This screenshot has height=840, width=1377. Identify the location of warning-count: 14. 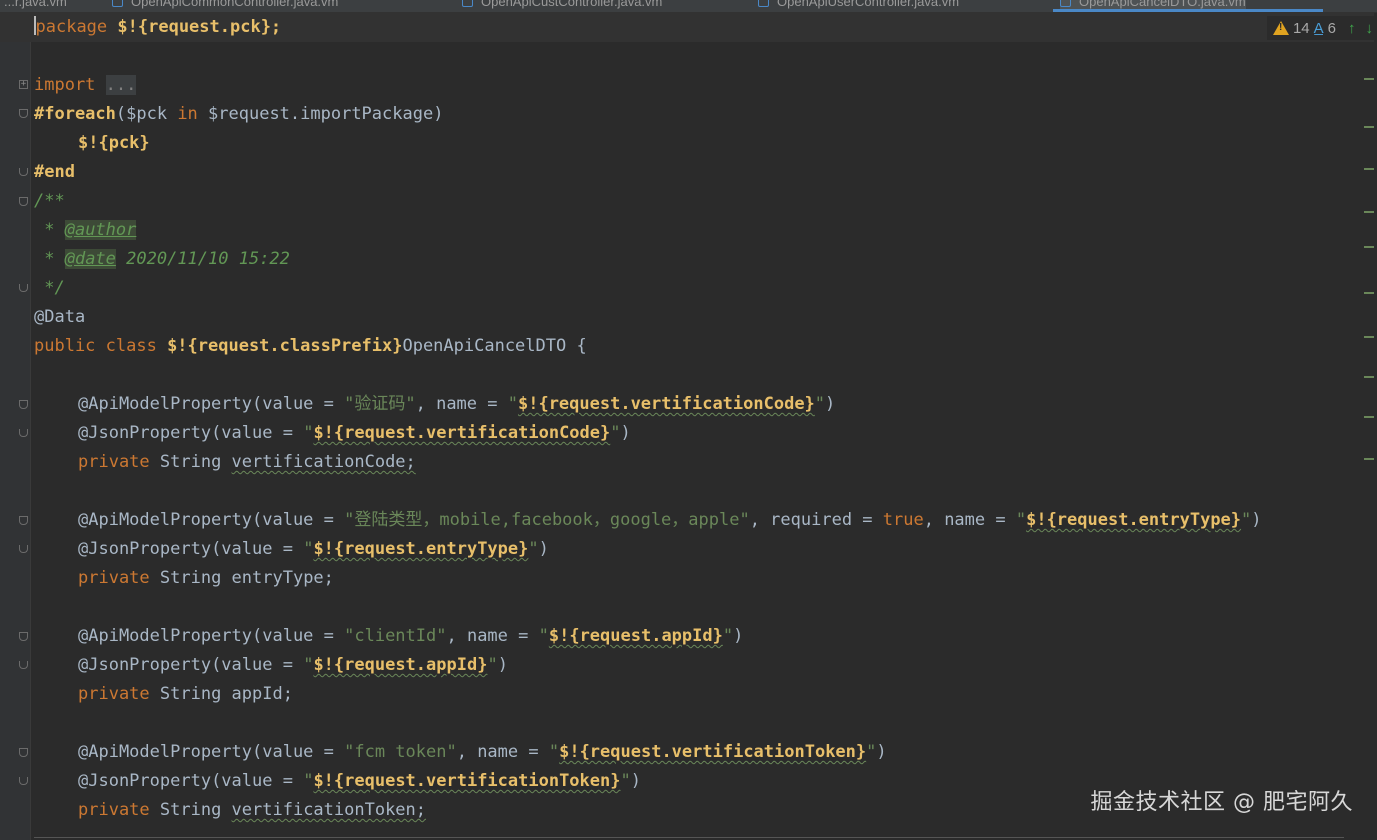
(1301, 28).